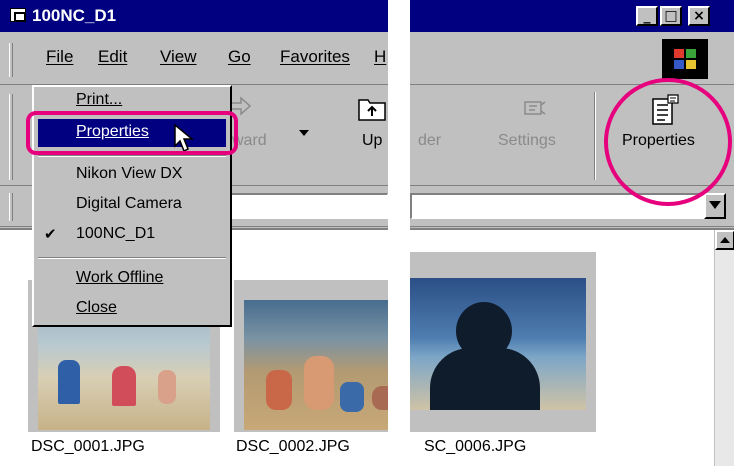 The image size is (734, 466). I want to click on filename-dsc-0006: SC_0006.JPG, so click(475, 447).